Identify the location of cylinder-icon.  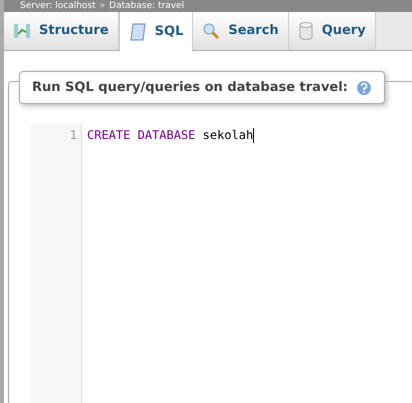
(306, 31).